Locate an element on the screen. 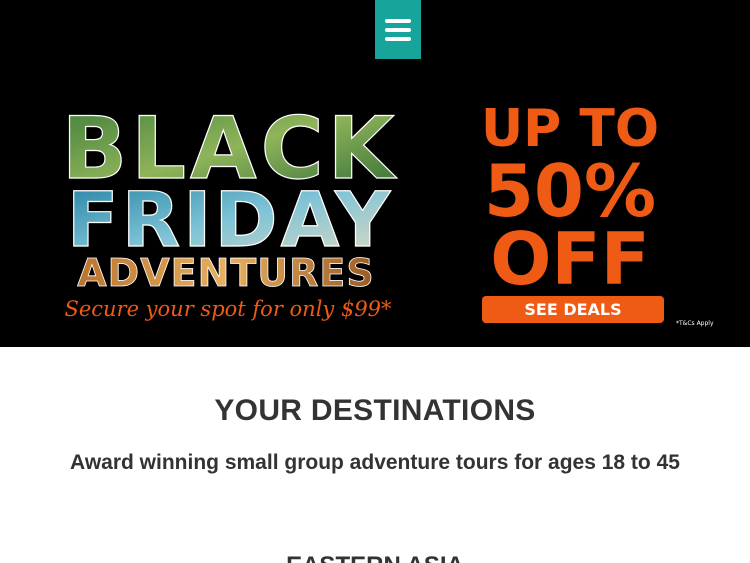 The height and width of the screenshot is (563, 750). top-navigation-bar is located at coordinates (375, 33).